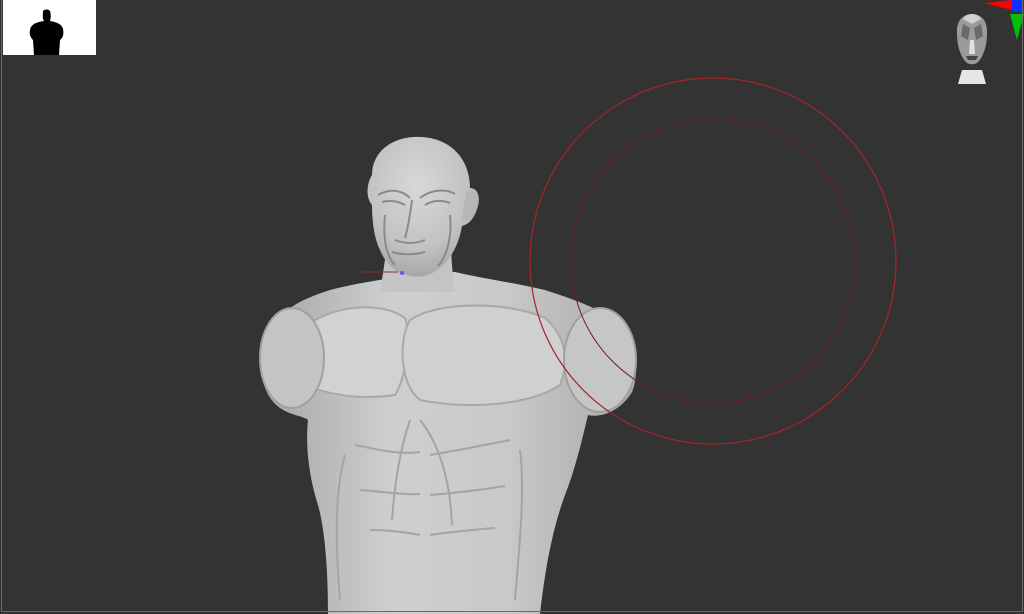 This screenshot has height=614, width=1024. Describe the element at coordinates (292, 358) in the screenshot. I see `left-shoulder` at that location.